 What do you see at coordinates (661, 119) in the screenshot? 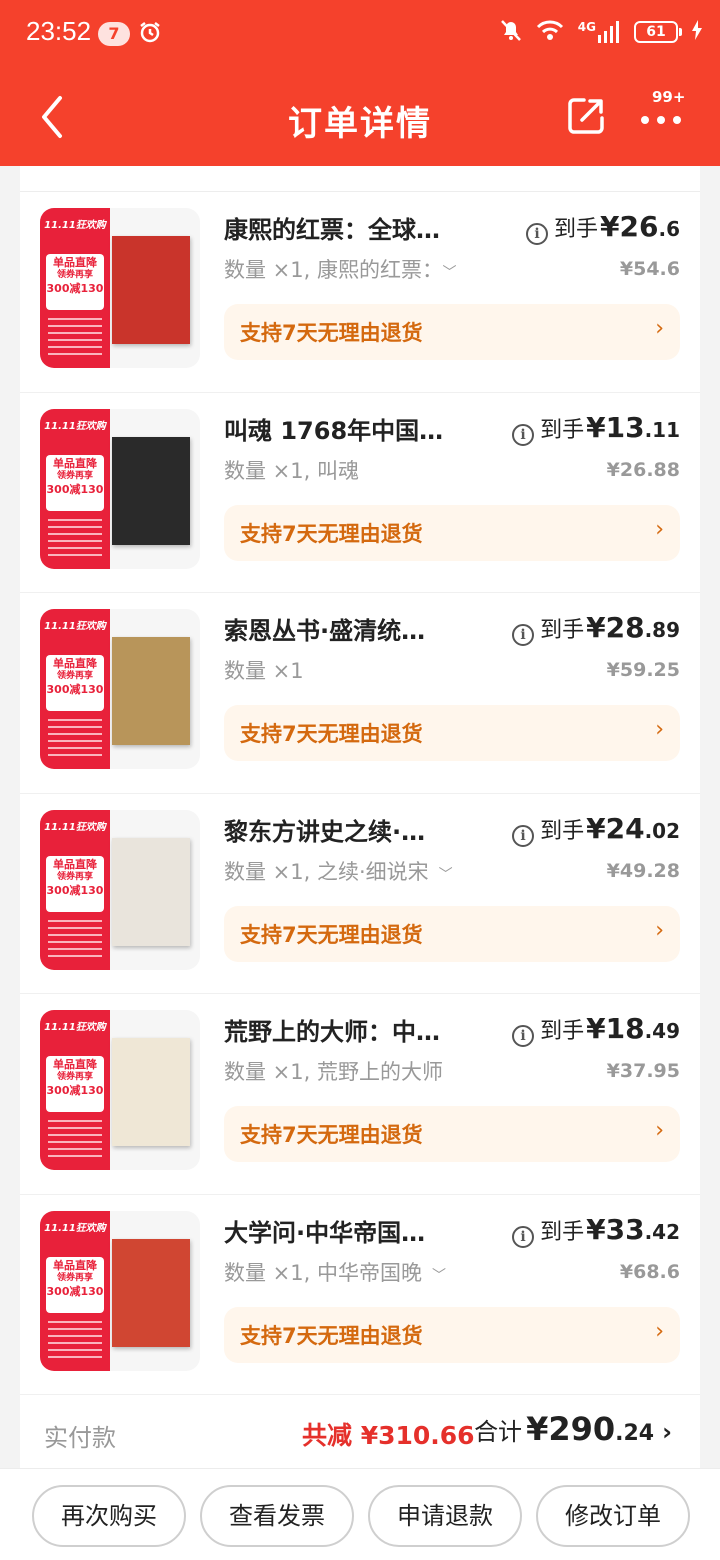
I see `more-menu-icon` at bounding box center [661, 119].